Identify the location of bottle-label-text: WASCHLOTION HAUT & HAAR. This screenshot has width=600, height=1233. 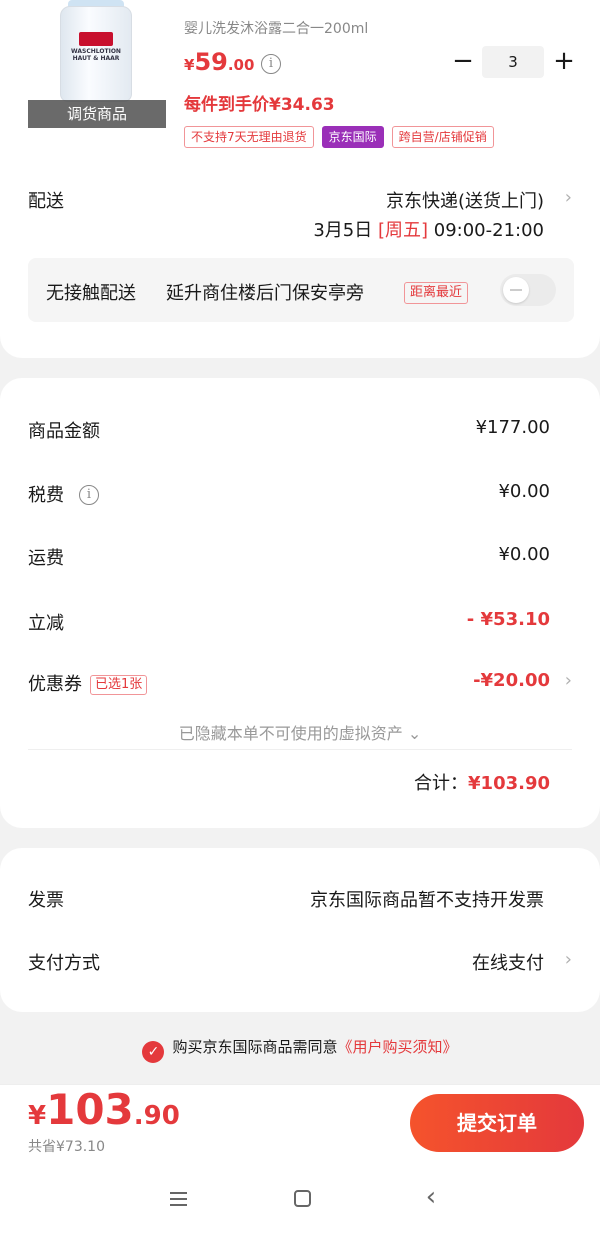
(96, 55).